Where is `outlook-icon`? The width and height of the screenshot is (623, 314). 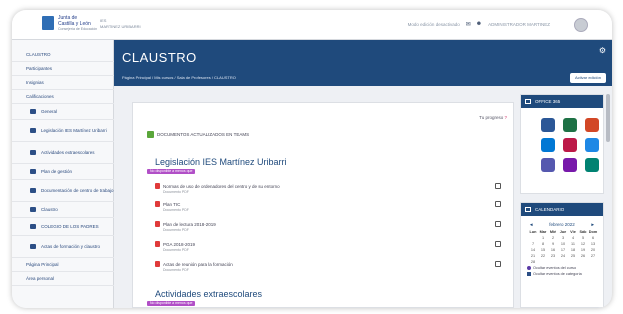 outlook-icon is located at coordinates (548, 145).